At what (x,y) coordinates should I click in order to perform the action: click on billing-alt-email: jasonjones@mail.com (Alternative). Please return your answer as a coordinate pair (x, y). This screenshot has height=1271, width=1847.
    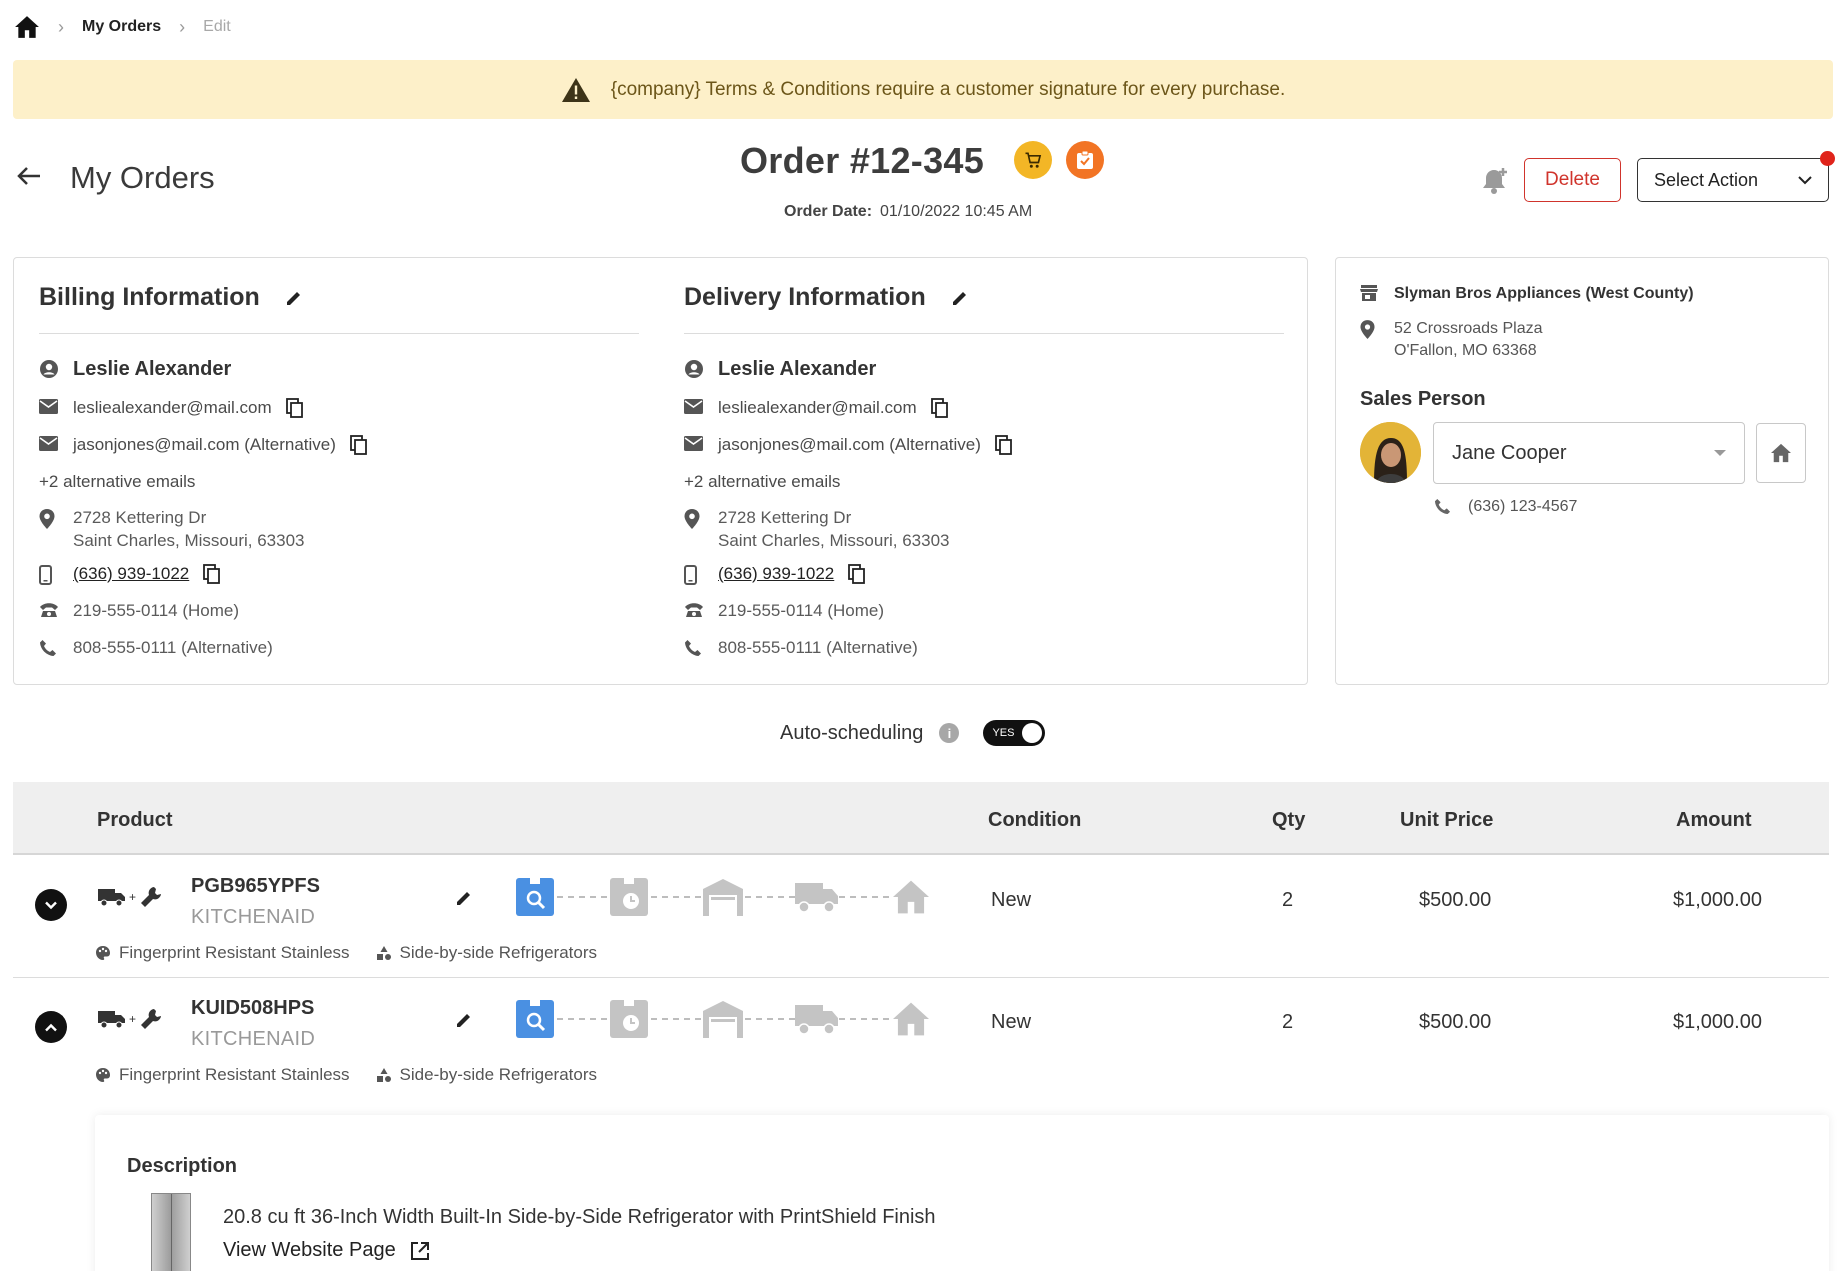
    Looking at the image, I should click on (204, 444).